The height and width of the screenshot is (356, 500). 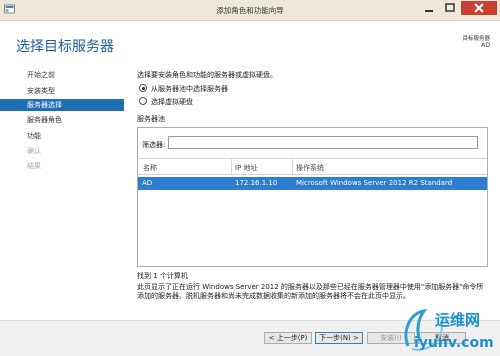 I want to click on option-virtual-disk: 选择虚拟硬盘, so click(x=166, y=102).